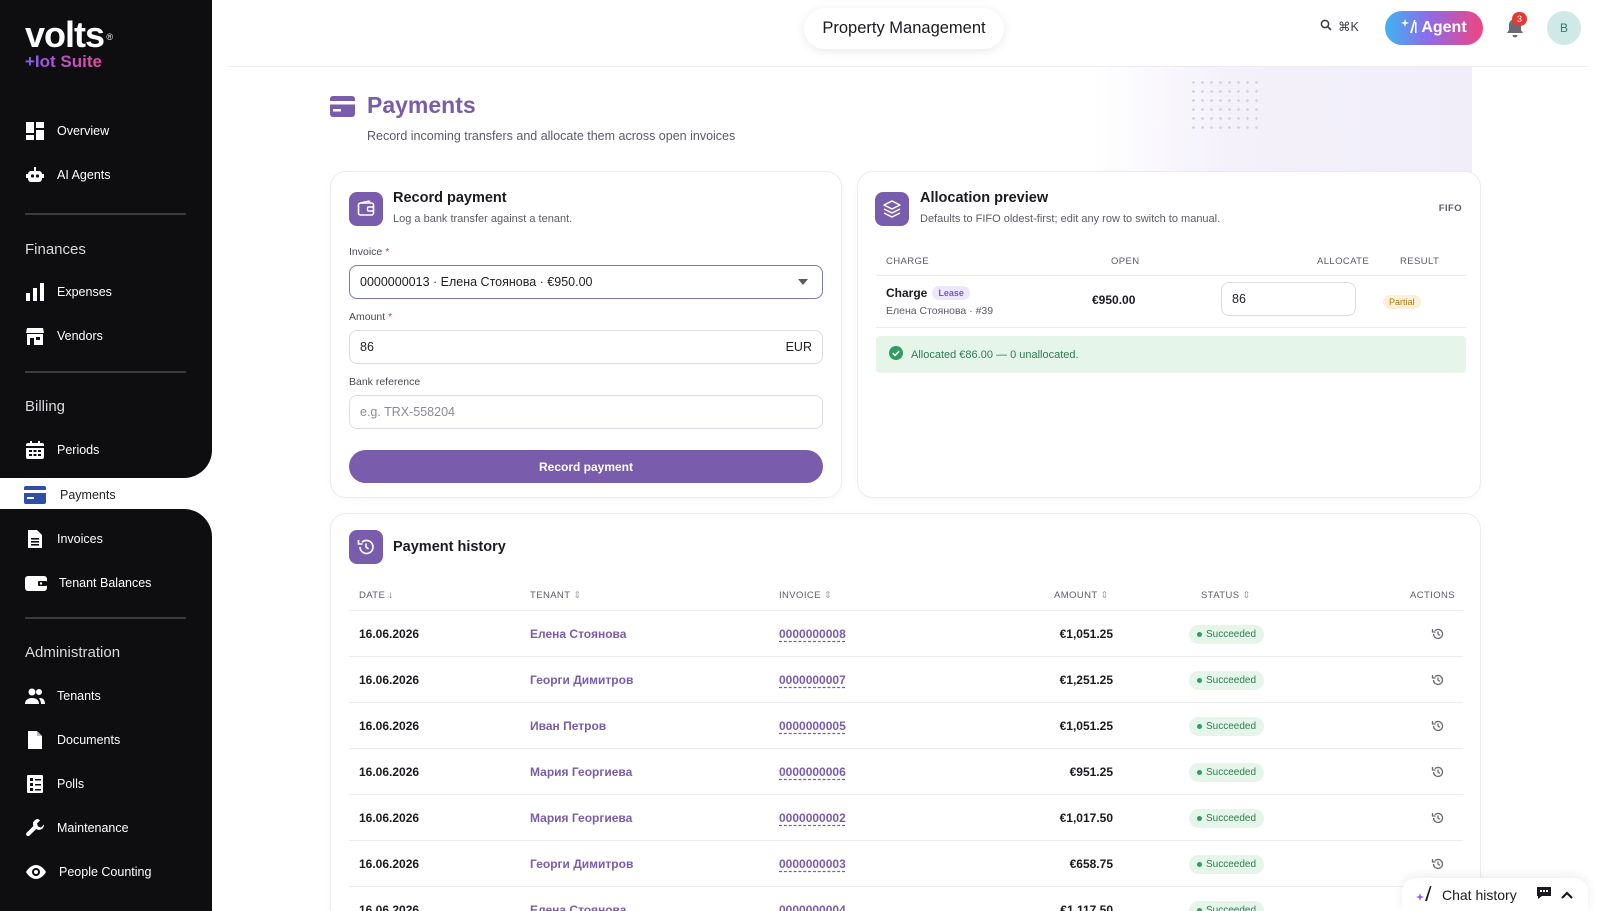 The image size is (1600, 911). I want to click on sidebar-item-ai-agents: AI Agents, so click(68, 175).